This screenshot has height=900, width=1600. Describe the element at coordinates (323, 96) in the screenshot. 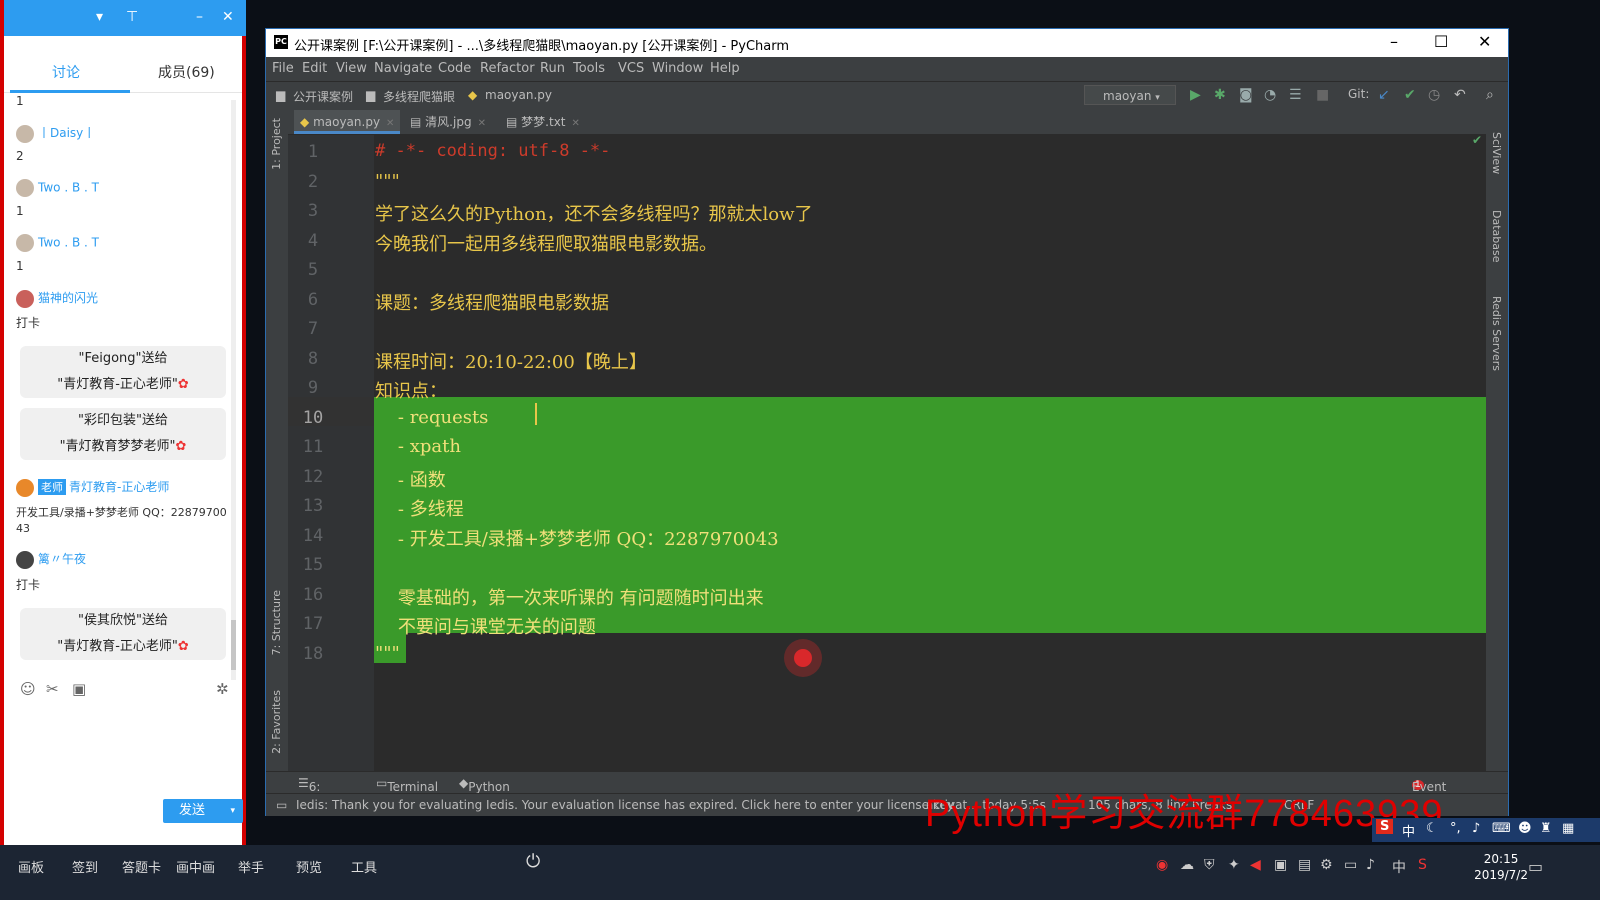

I see `breadcrumb-project: 公开课案例` at that location.